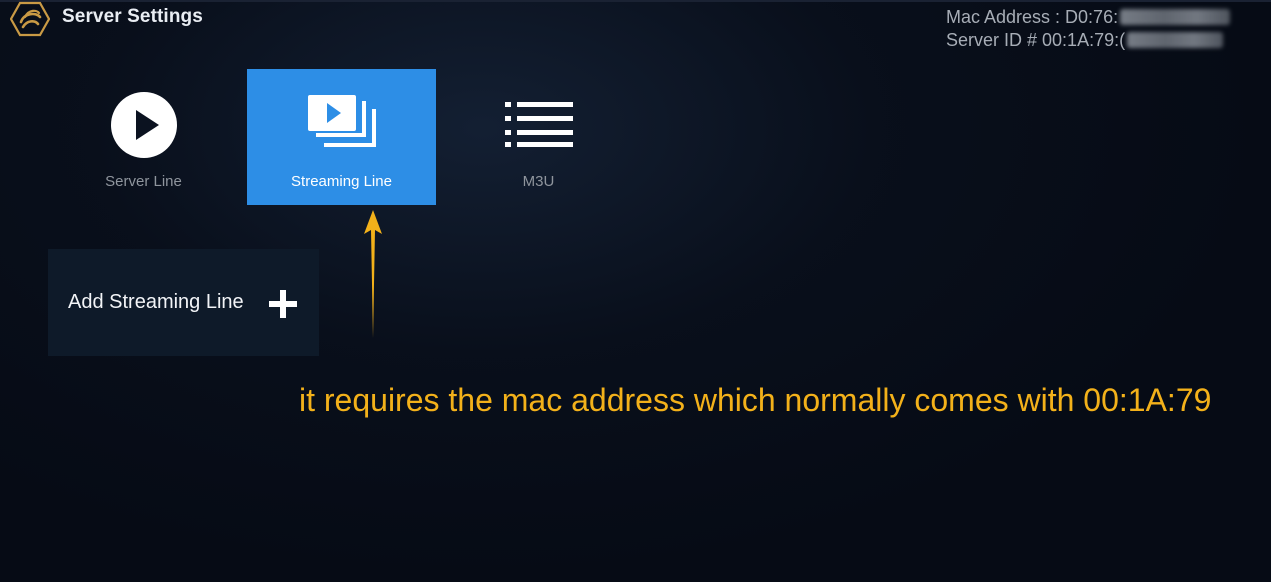 This screenshot has height=582, width=1271. I want to click on tab-server-line: Server Line, so click(143, 137).